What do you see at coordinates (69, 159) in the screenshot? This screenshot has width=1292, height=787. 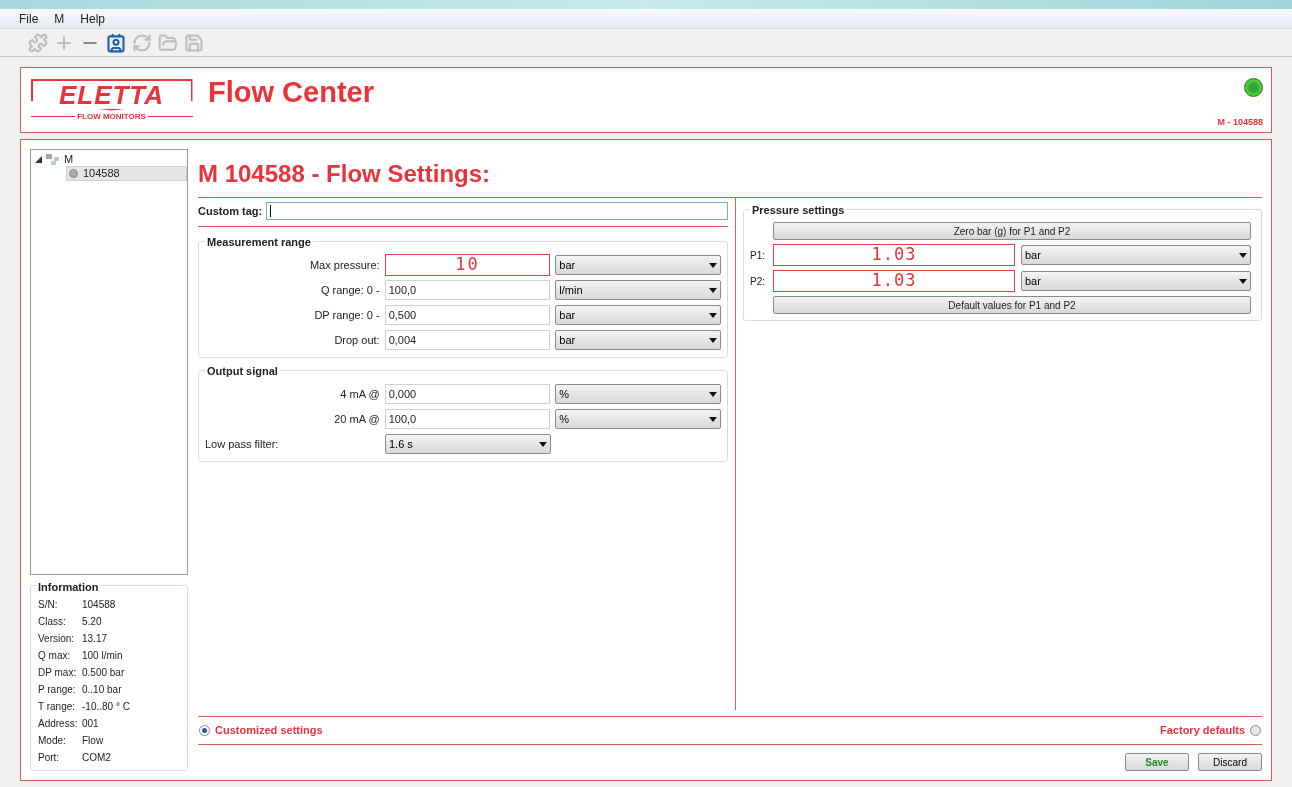 I see `tree-item: M` at bounding box center [69, 159].